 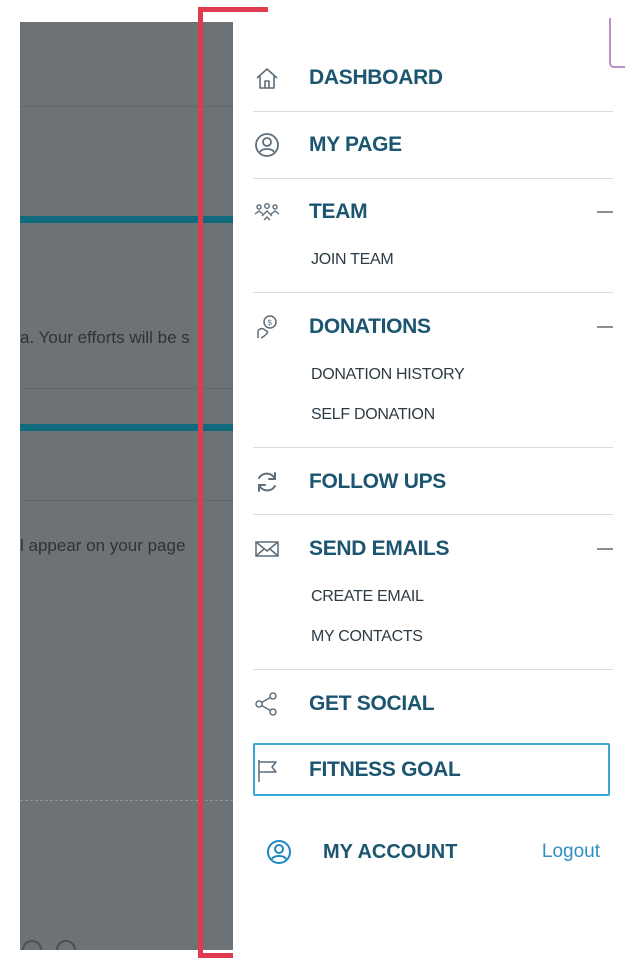 I want to click on menu-item-label: FITNESS GOAL, so click(x=385, y=769).